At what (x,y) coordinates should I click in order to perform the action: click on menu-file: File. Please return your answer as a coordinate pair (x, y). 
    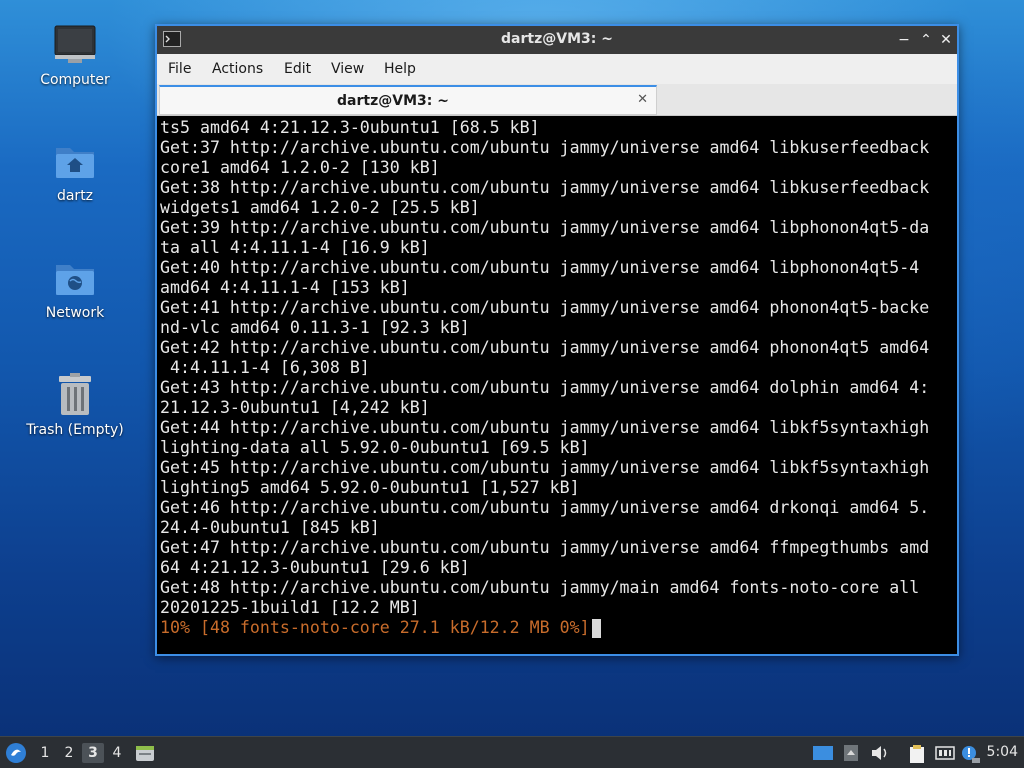
    Looking at the image, I should click on (179, 69).